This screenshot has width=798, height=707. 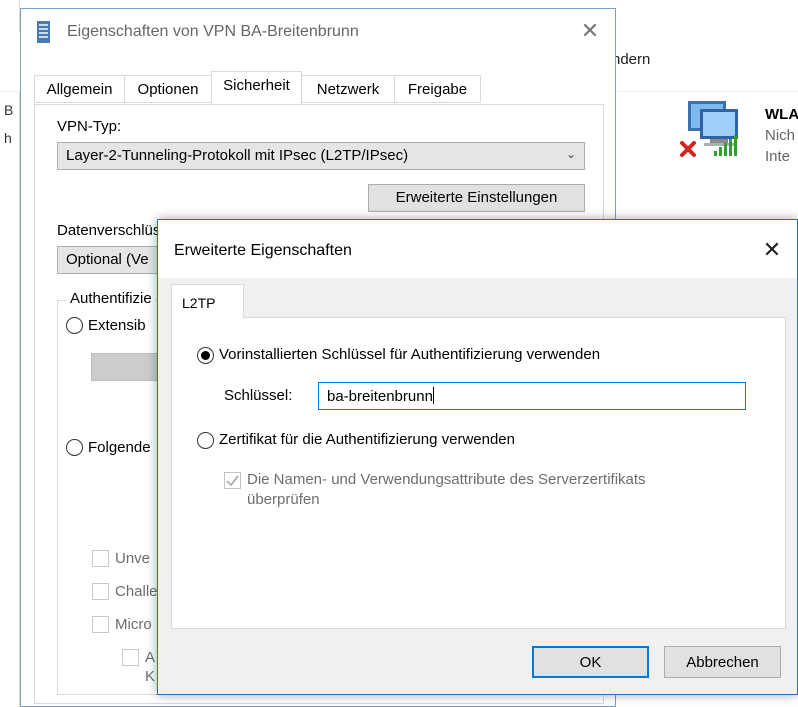 I want to click on dialog-title: Eigenschaften von VPN BA-Breitenbrunn, so click(x=213, y=31).